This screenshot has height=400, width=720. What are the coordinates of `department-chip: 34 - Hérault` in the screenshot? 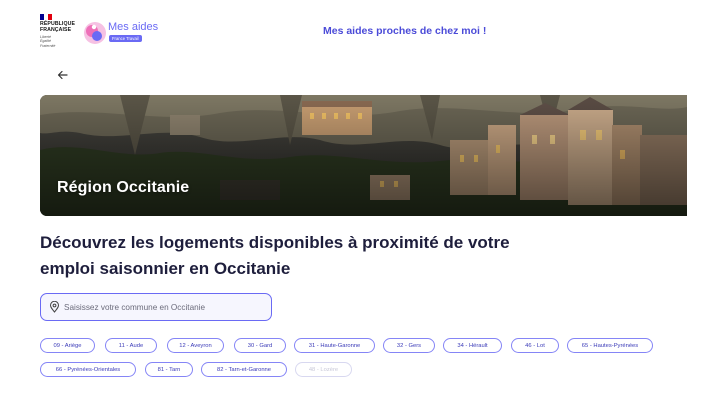 It's located at (472, 345).